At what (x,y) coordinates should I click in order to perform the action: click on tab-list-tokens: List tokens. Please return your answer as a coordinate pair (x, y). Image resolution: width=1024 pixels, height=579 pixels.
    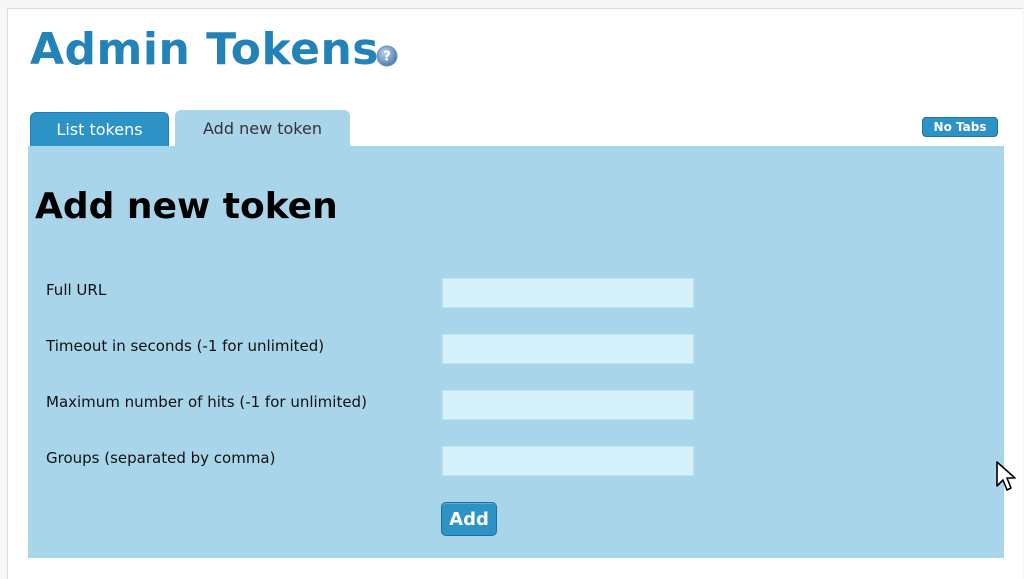
    Looking at the image, I should click on (99, 129).